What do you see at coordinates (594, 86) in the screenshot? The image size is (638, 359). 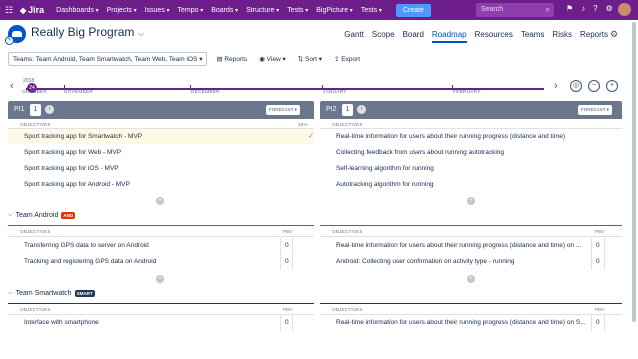 I see `zoom-out-icon: −` at bounding box center [594, 86].